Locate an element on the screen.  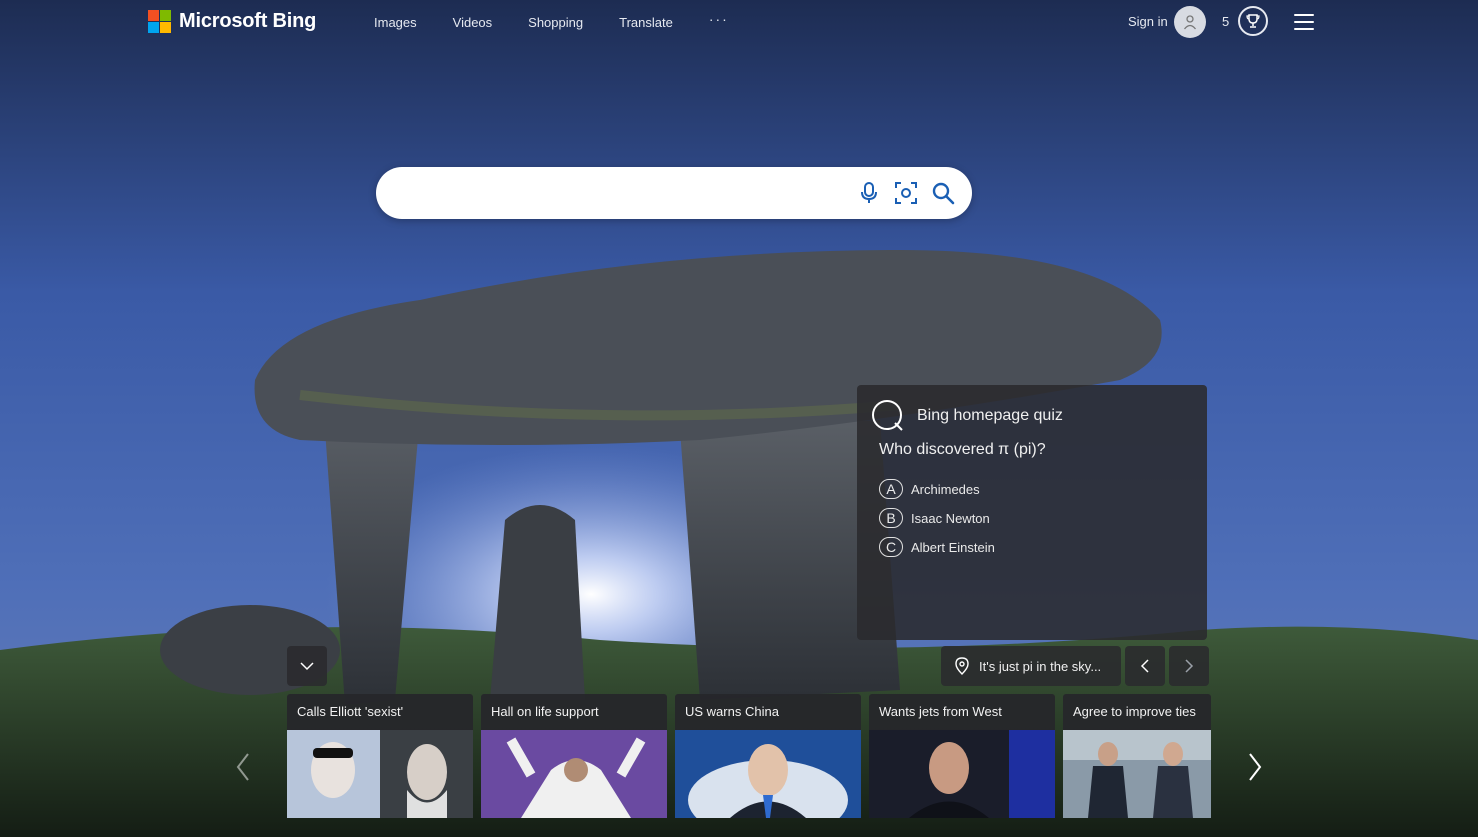
quiz-option-c: C Albert Einstein is located at coordinates (937, 547).